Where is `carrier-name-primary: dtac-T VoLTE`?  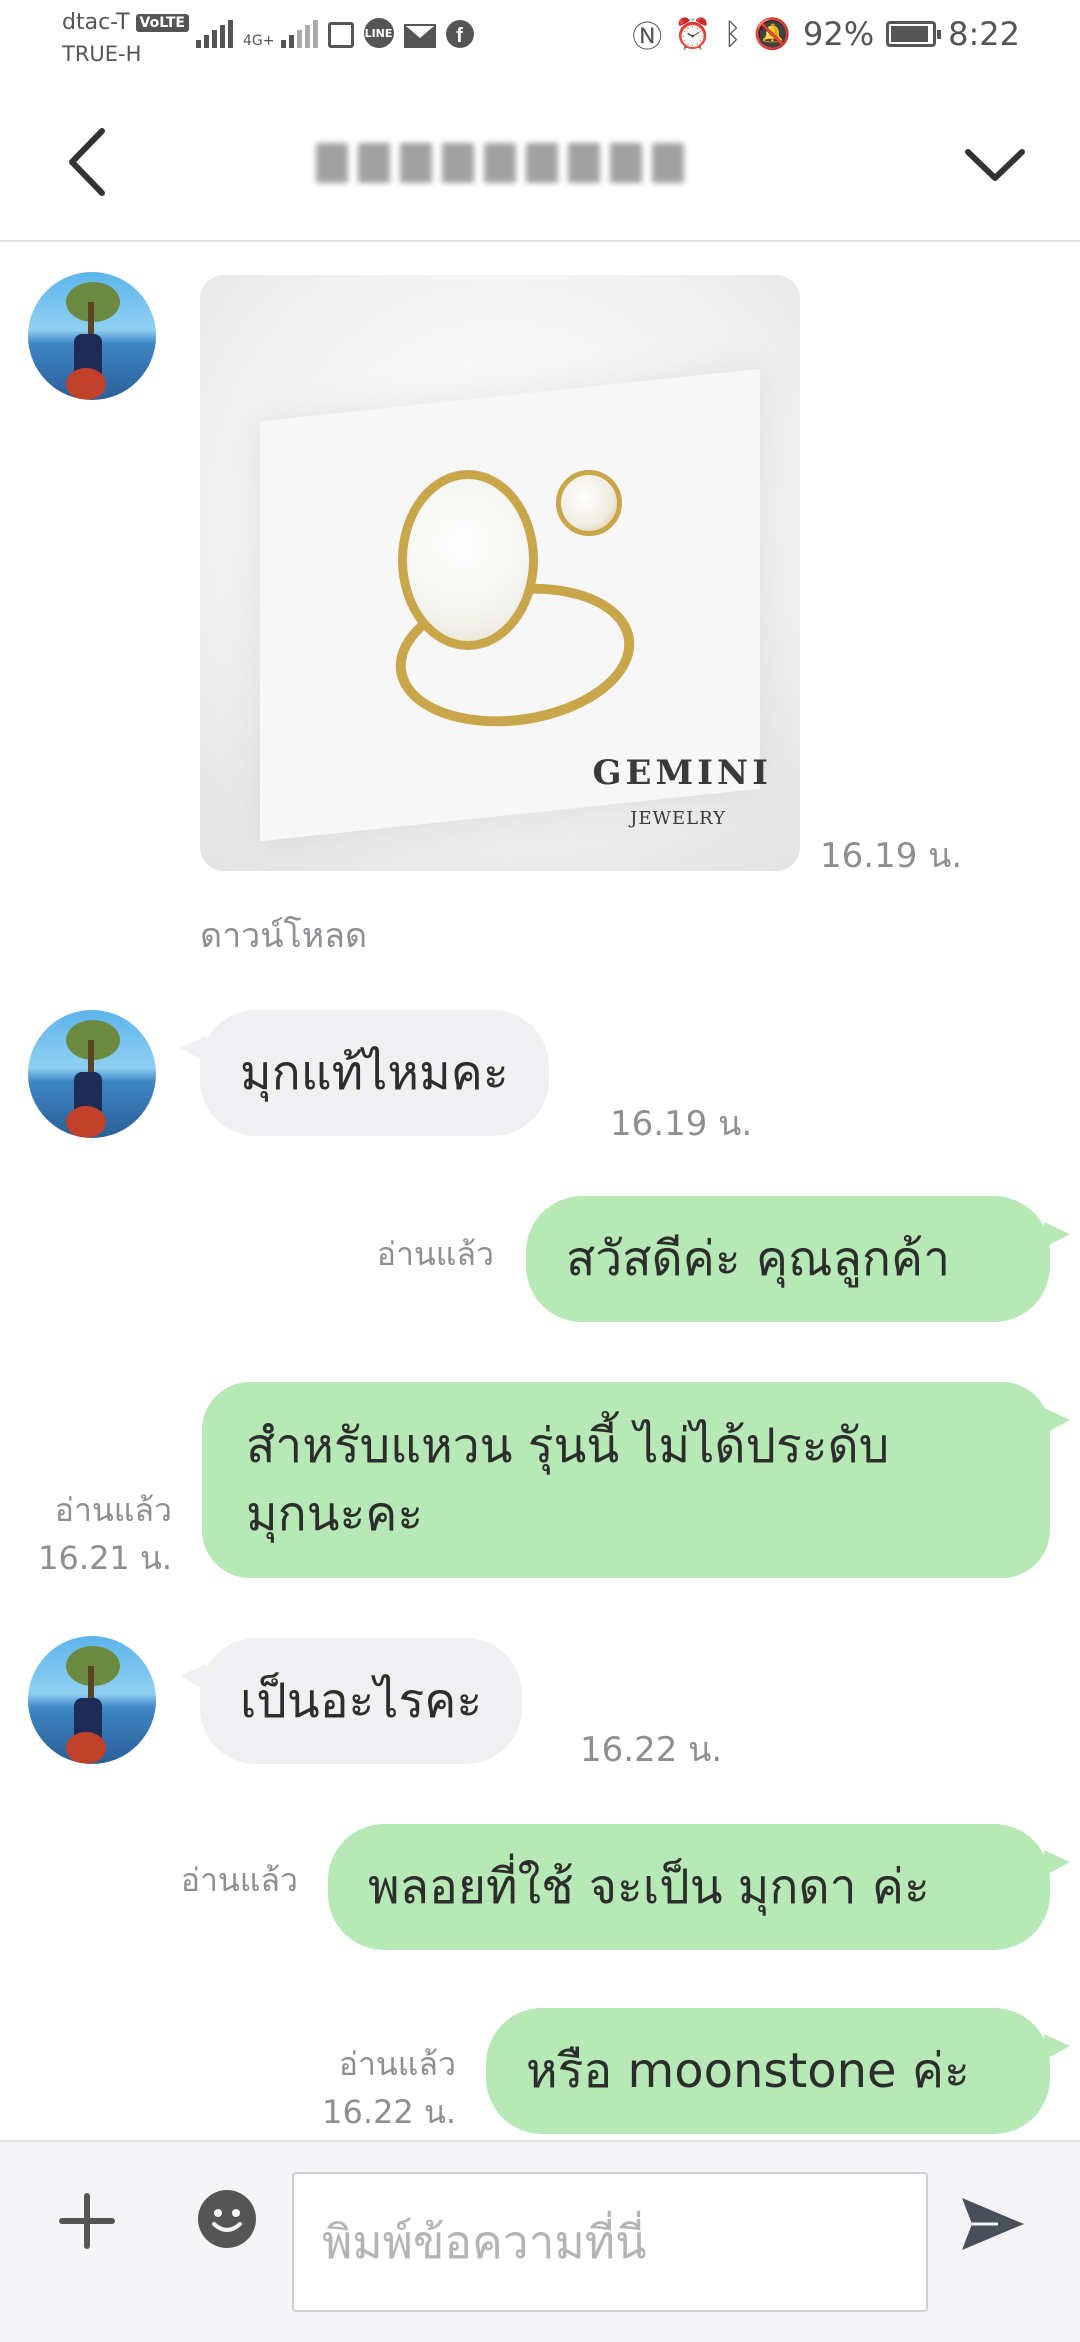
carrier-name-primary: dtac-T VoLTE is located at coordinates (125, 22).